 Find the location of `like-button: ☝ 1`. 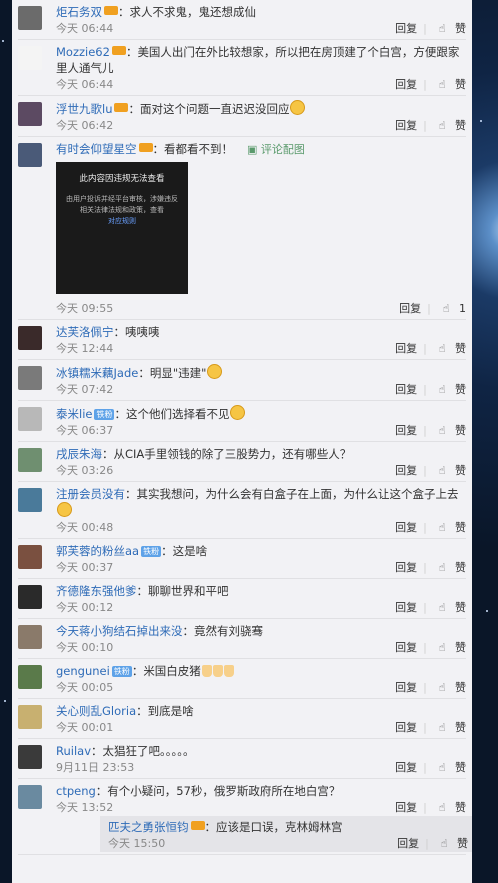

like-button: ☝ 1 is located at coordinates (451, 308).